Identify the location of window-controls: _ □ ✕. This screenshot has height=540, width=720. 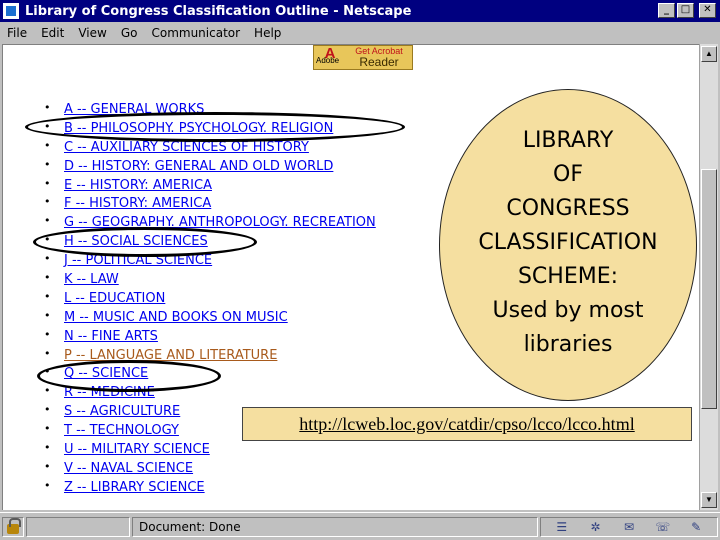
(687, 10).